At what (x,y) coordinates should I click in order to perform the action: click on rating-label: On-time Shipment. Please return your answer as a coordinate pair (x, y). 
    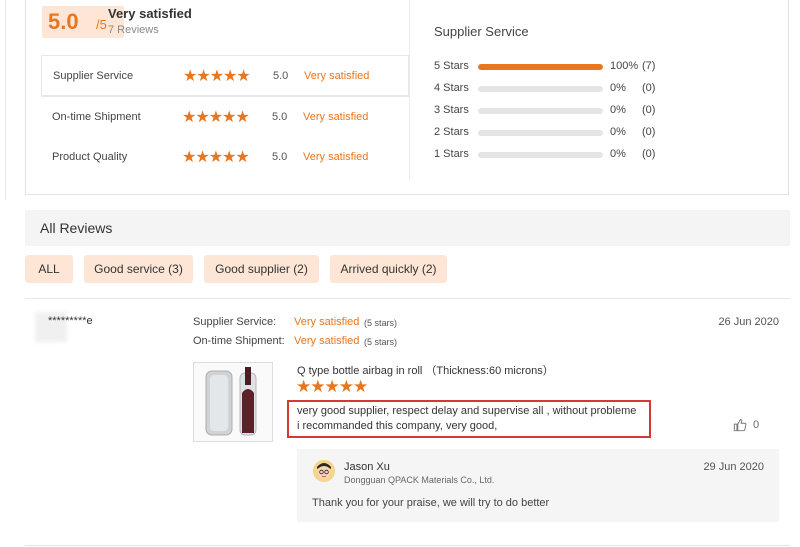
    Looking at the image, I should click on (96, 117).